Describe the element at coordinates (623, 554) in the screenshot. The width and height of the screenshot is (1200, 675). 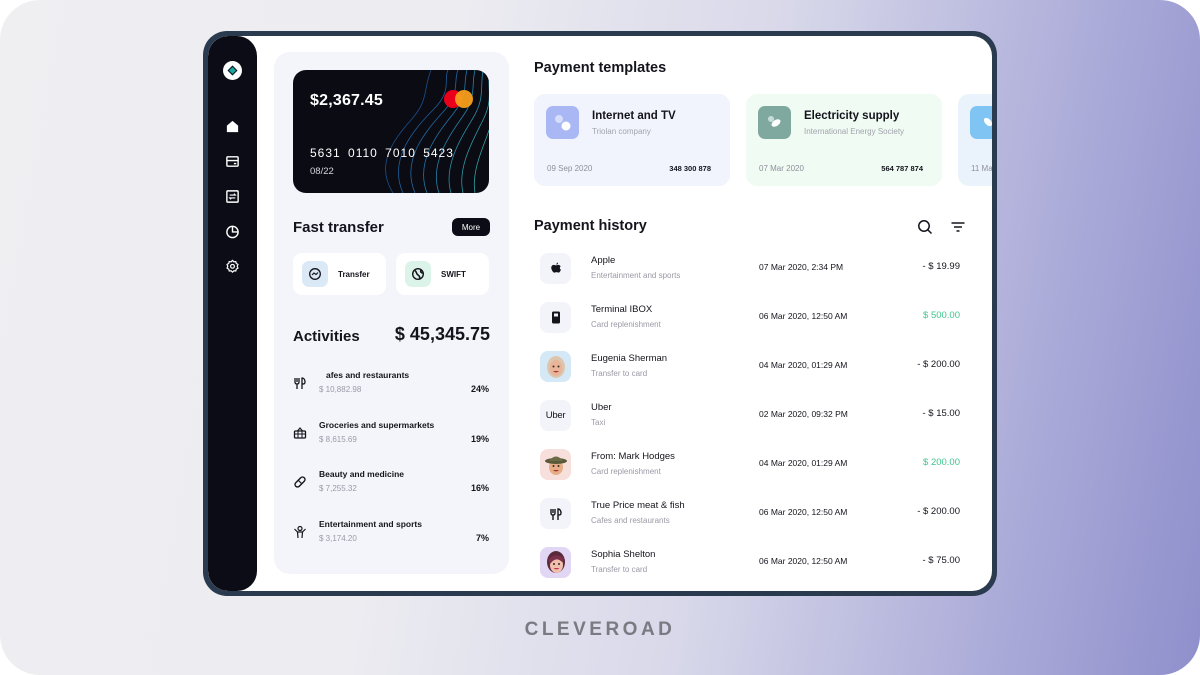
I see `payment-name: Sophia Shelton` at that location.